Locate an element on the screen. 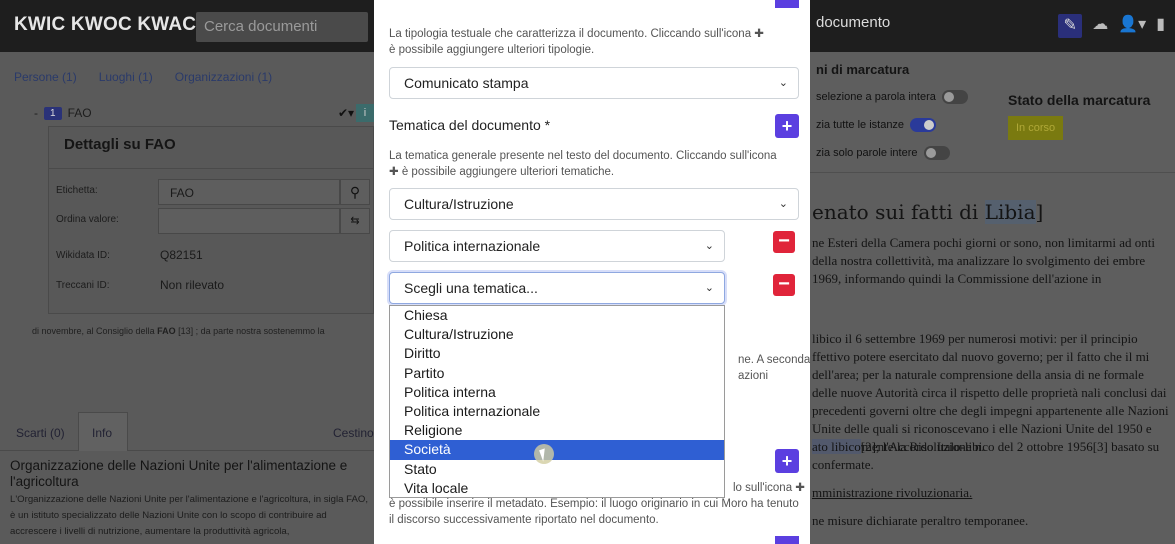 This screenshot has width=1175, height=544. hidden-description-tail: ne. A seconda is located at coordinates (774, 360).